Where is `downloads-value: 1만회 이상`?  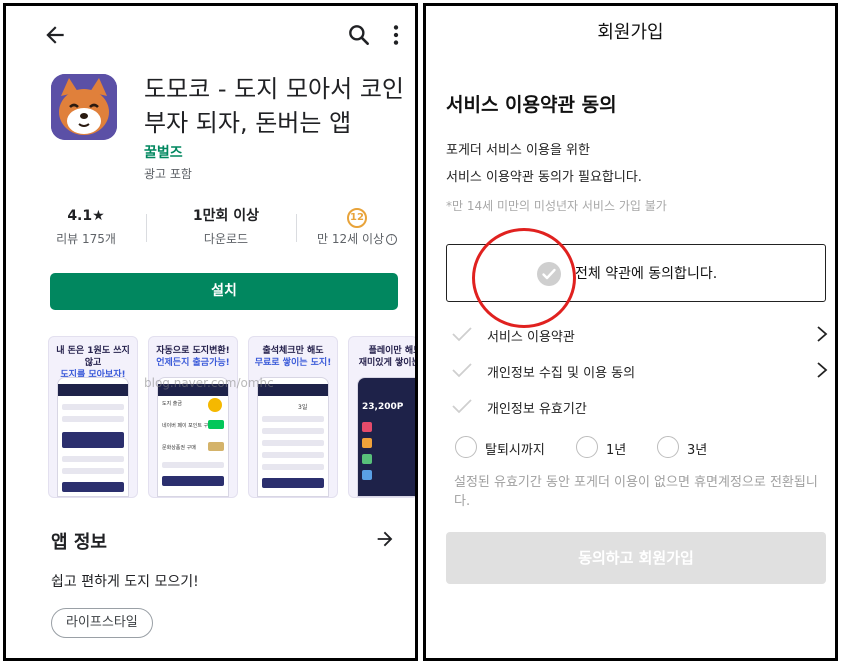
downloads-value: 1만회 이상 is located at coordinates (226, 216).